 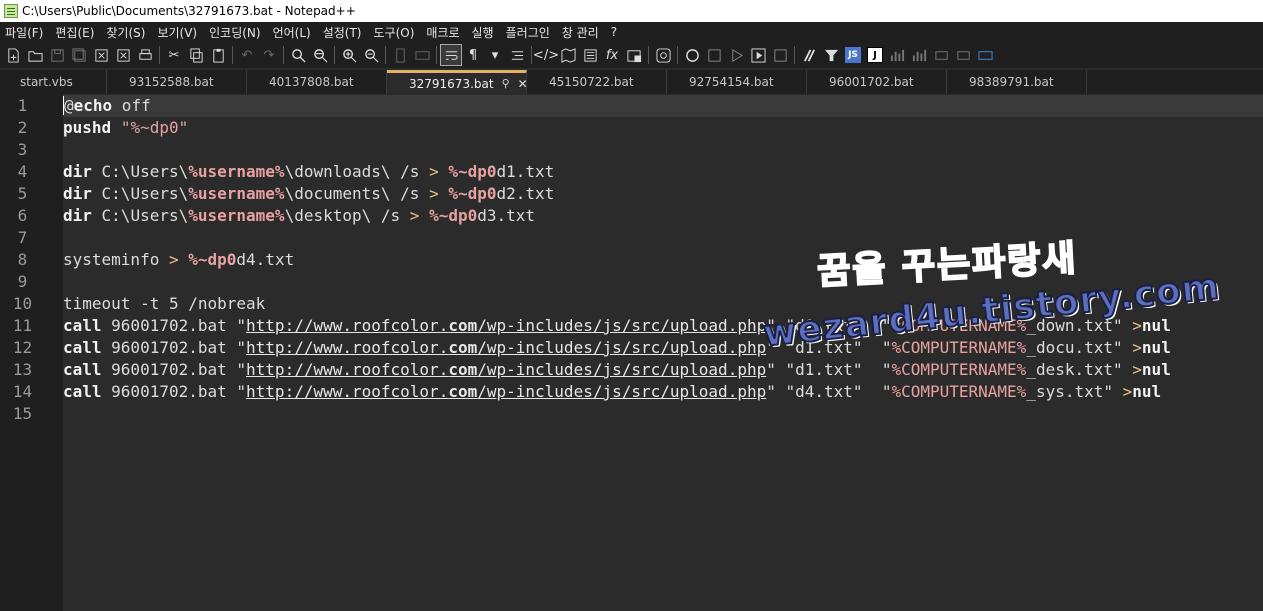 What do you see at coordinates (343, 32) in the screenshot?
I see `menu-settings: 설정(T)` at bounding box center [343, 32].